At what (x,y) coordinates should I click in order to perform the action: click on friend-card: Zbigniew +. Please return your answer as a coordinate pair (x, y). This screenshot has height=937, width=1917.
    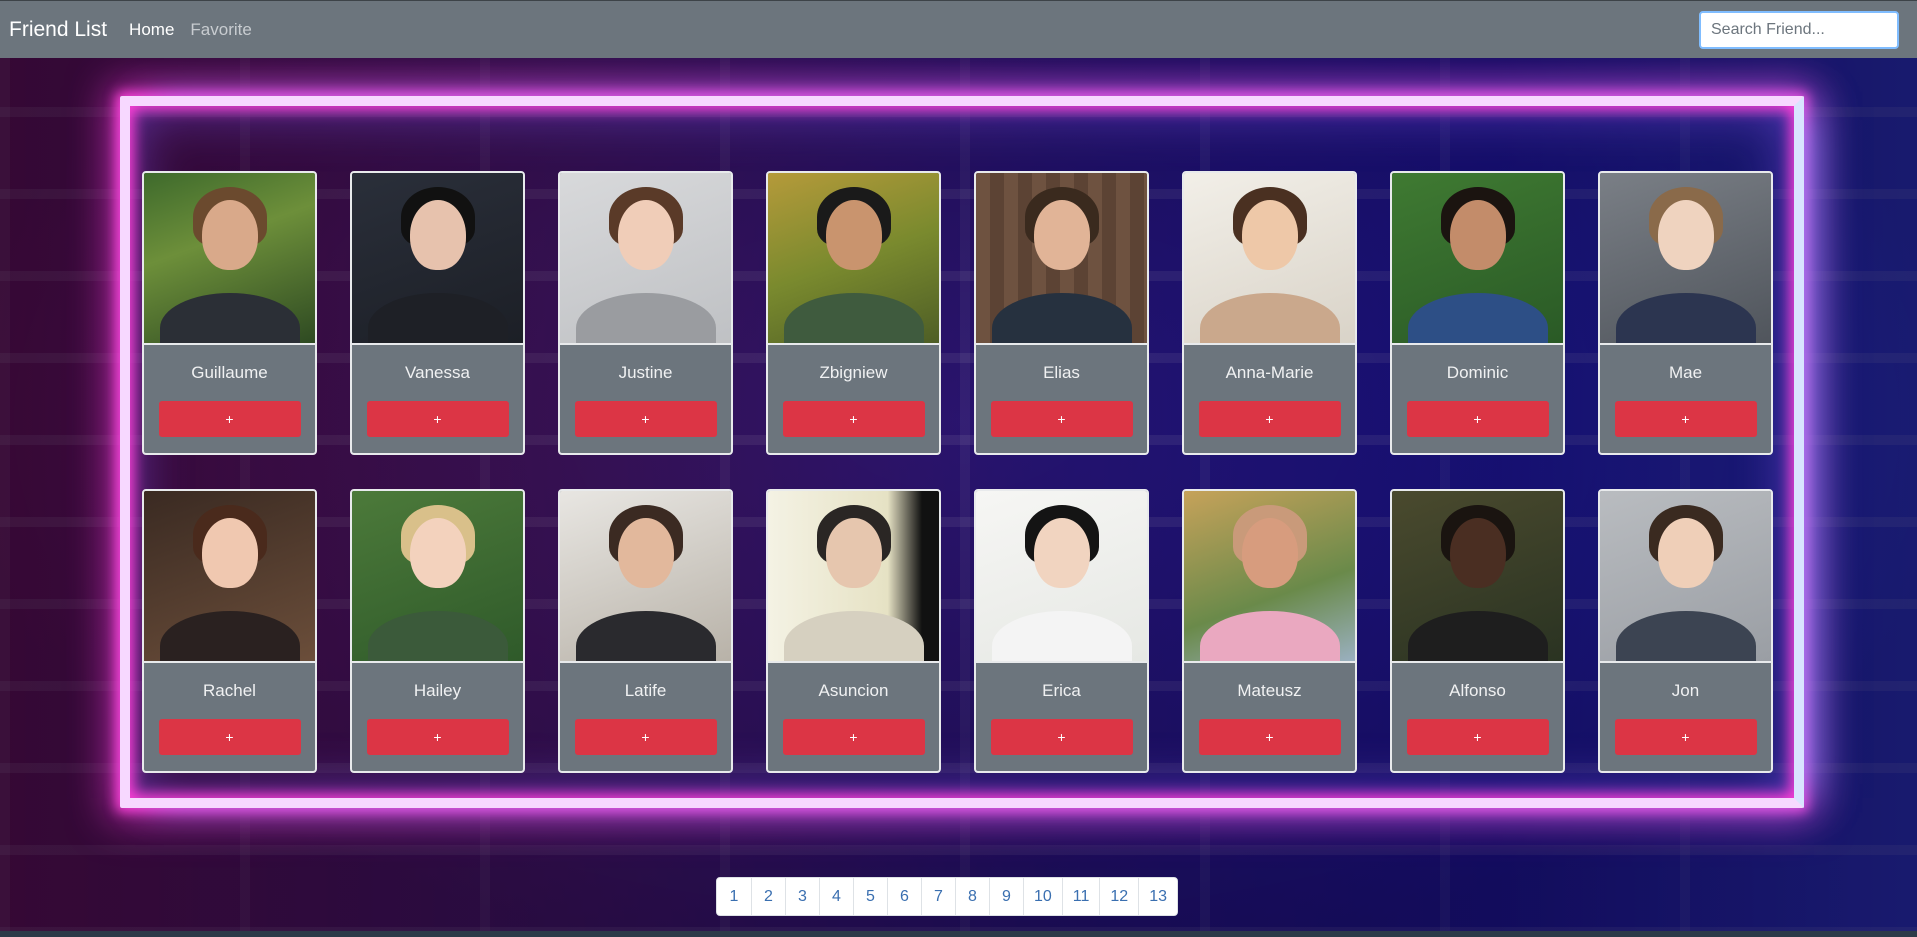
    Looking at the image, I should click on (853, 313).